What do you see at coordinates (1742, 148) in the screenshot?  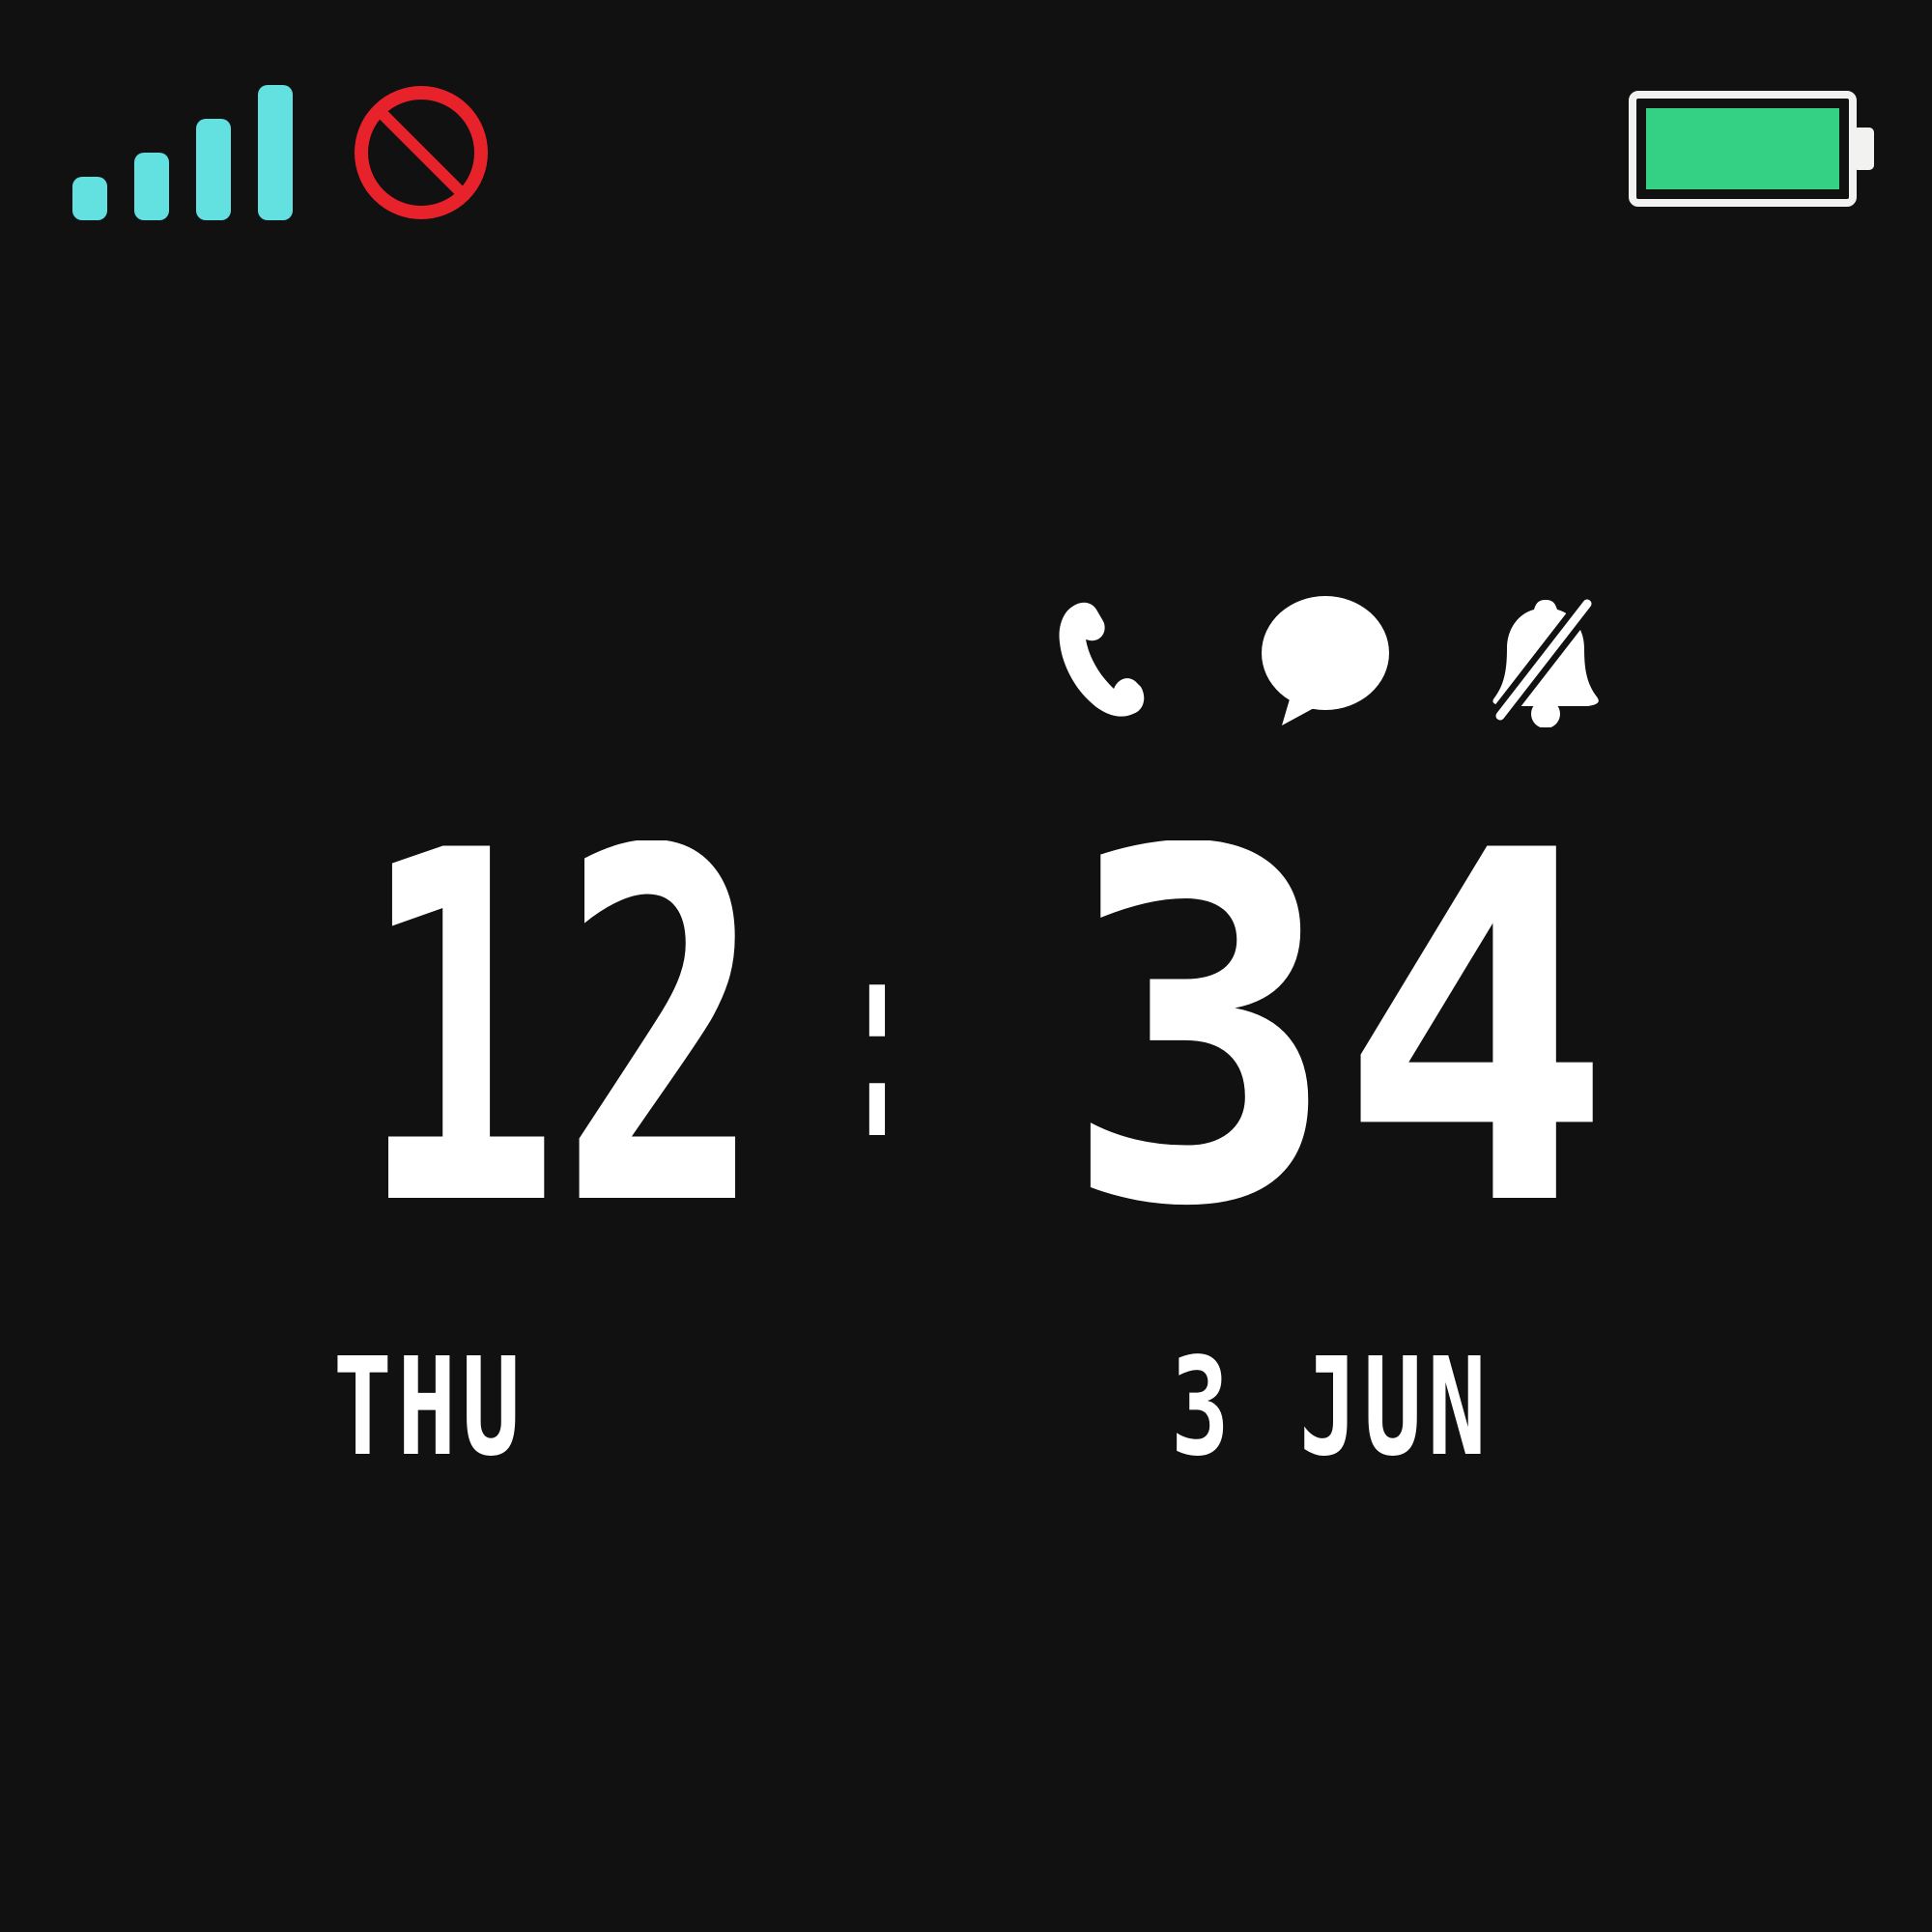 I see `battery-level-fill` at bounding box center [1742, 148].